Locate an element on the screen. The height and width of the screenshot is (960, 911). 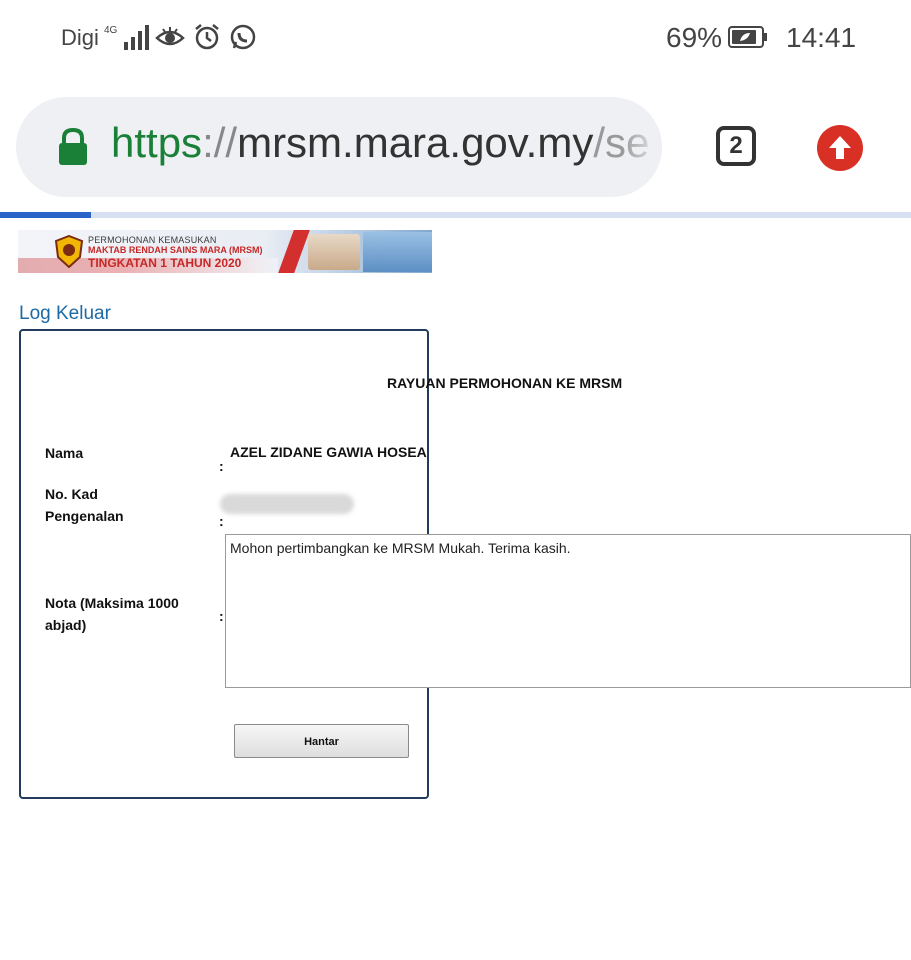
name-value: AZEL ZIDANE GAWIA HOSEA is located at coordinates (328, 452).